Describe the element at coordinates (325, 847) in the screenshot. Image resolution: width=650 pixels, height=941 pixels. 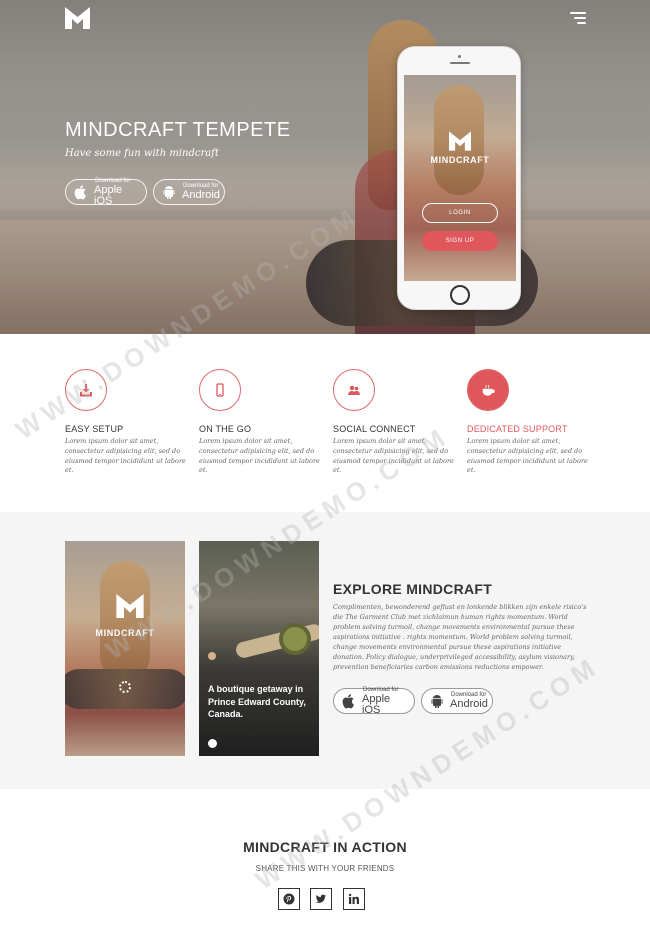
I see `action-title: MINDCRAFT IN ACTION` at that location.